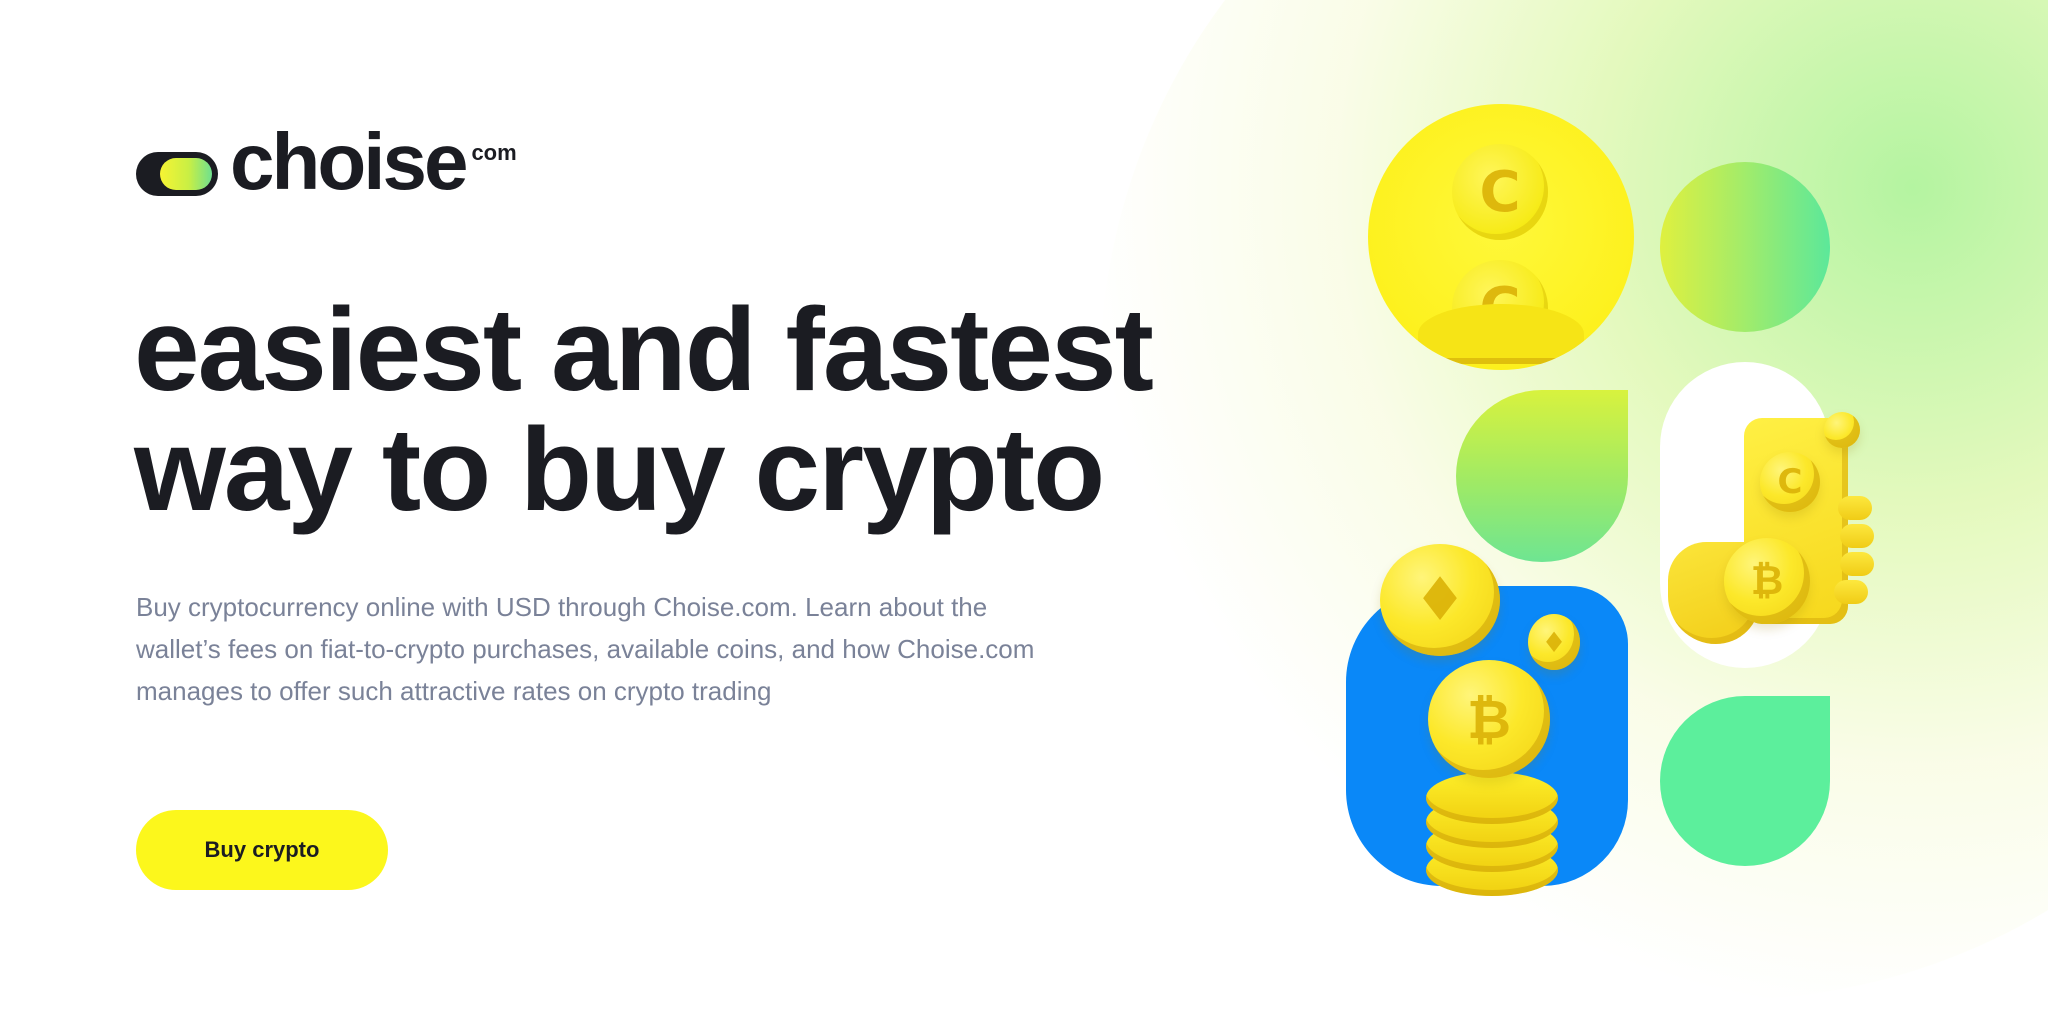  Describe the element at coordinates (1745, 781) in the screenshot. I see `mint-leaf-tile` at that location.